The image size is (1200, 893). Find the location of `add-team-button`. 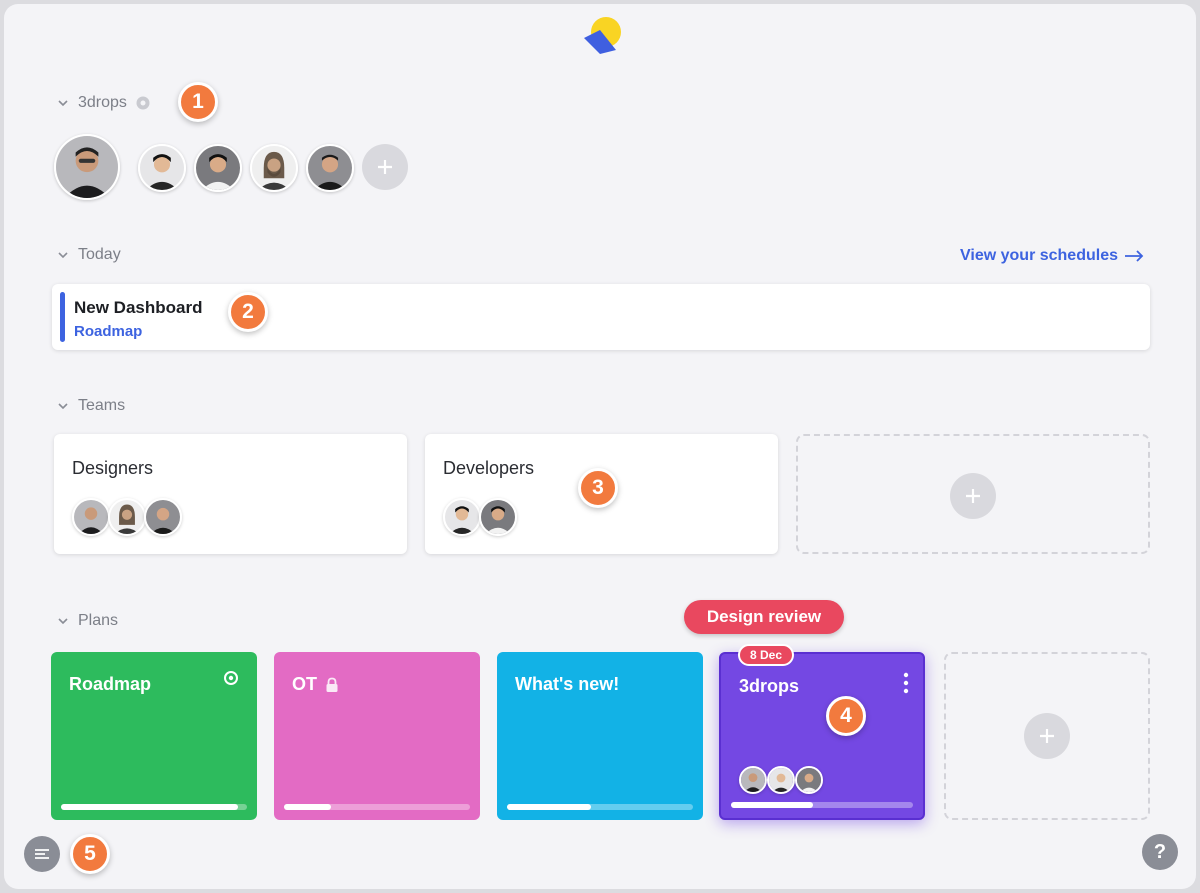

add-team-button is located at coordinates (973, 496).